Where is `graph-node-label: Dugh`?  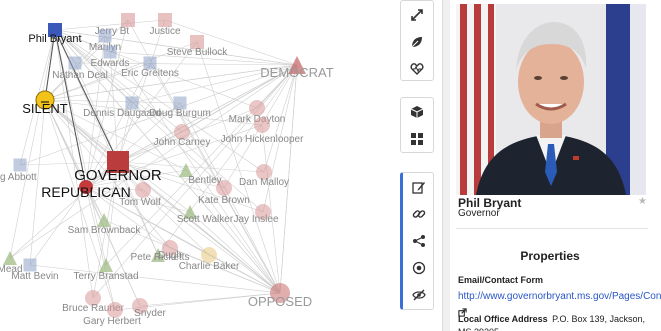 graph-node-label: Dugh is located at coordinates (170, 255).